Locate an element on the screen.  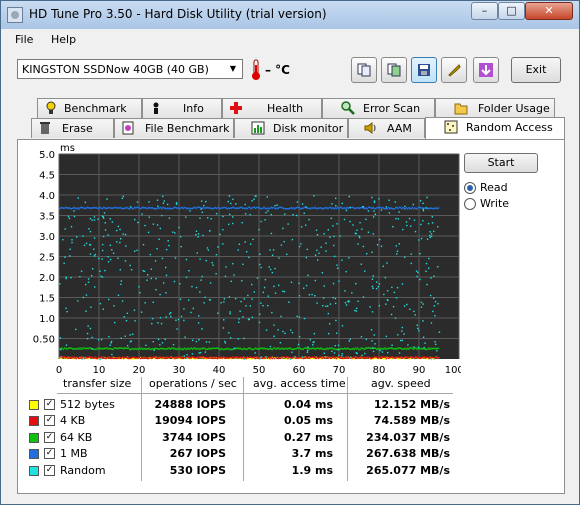
tab-disk-monitor: Disk monitor is located at coordinates (291, 128).